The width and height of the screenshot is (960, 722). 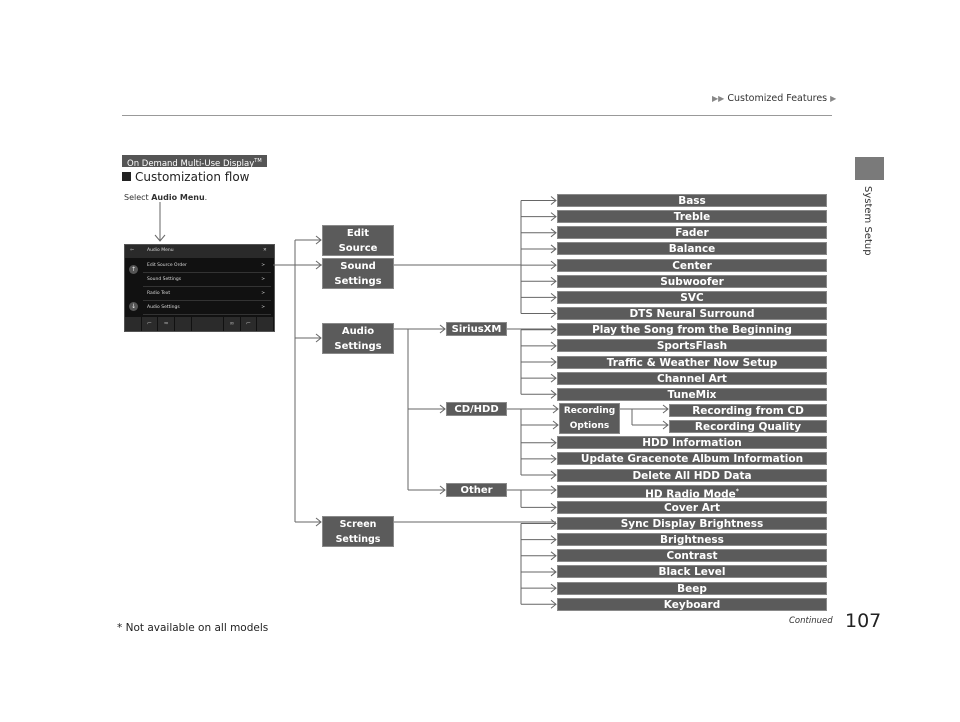 I want to click on leaf-sound-item: Center, so click(x=692, y=265).